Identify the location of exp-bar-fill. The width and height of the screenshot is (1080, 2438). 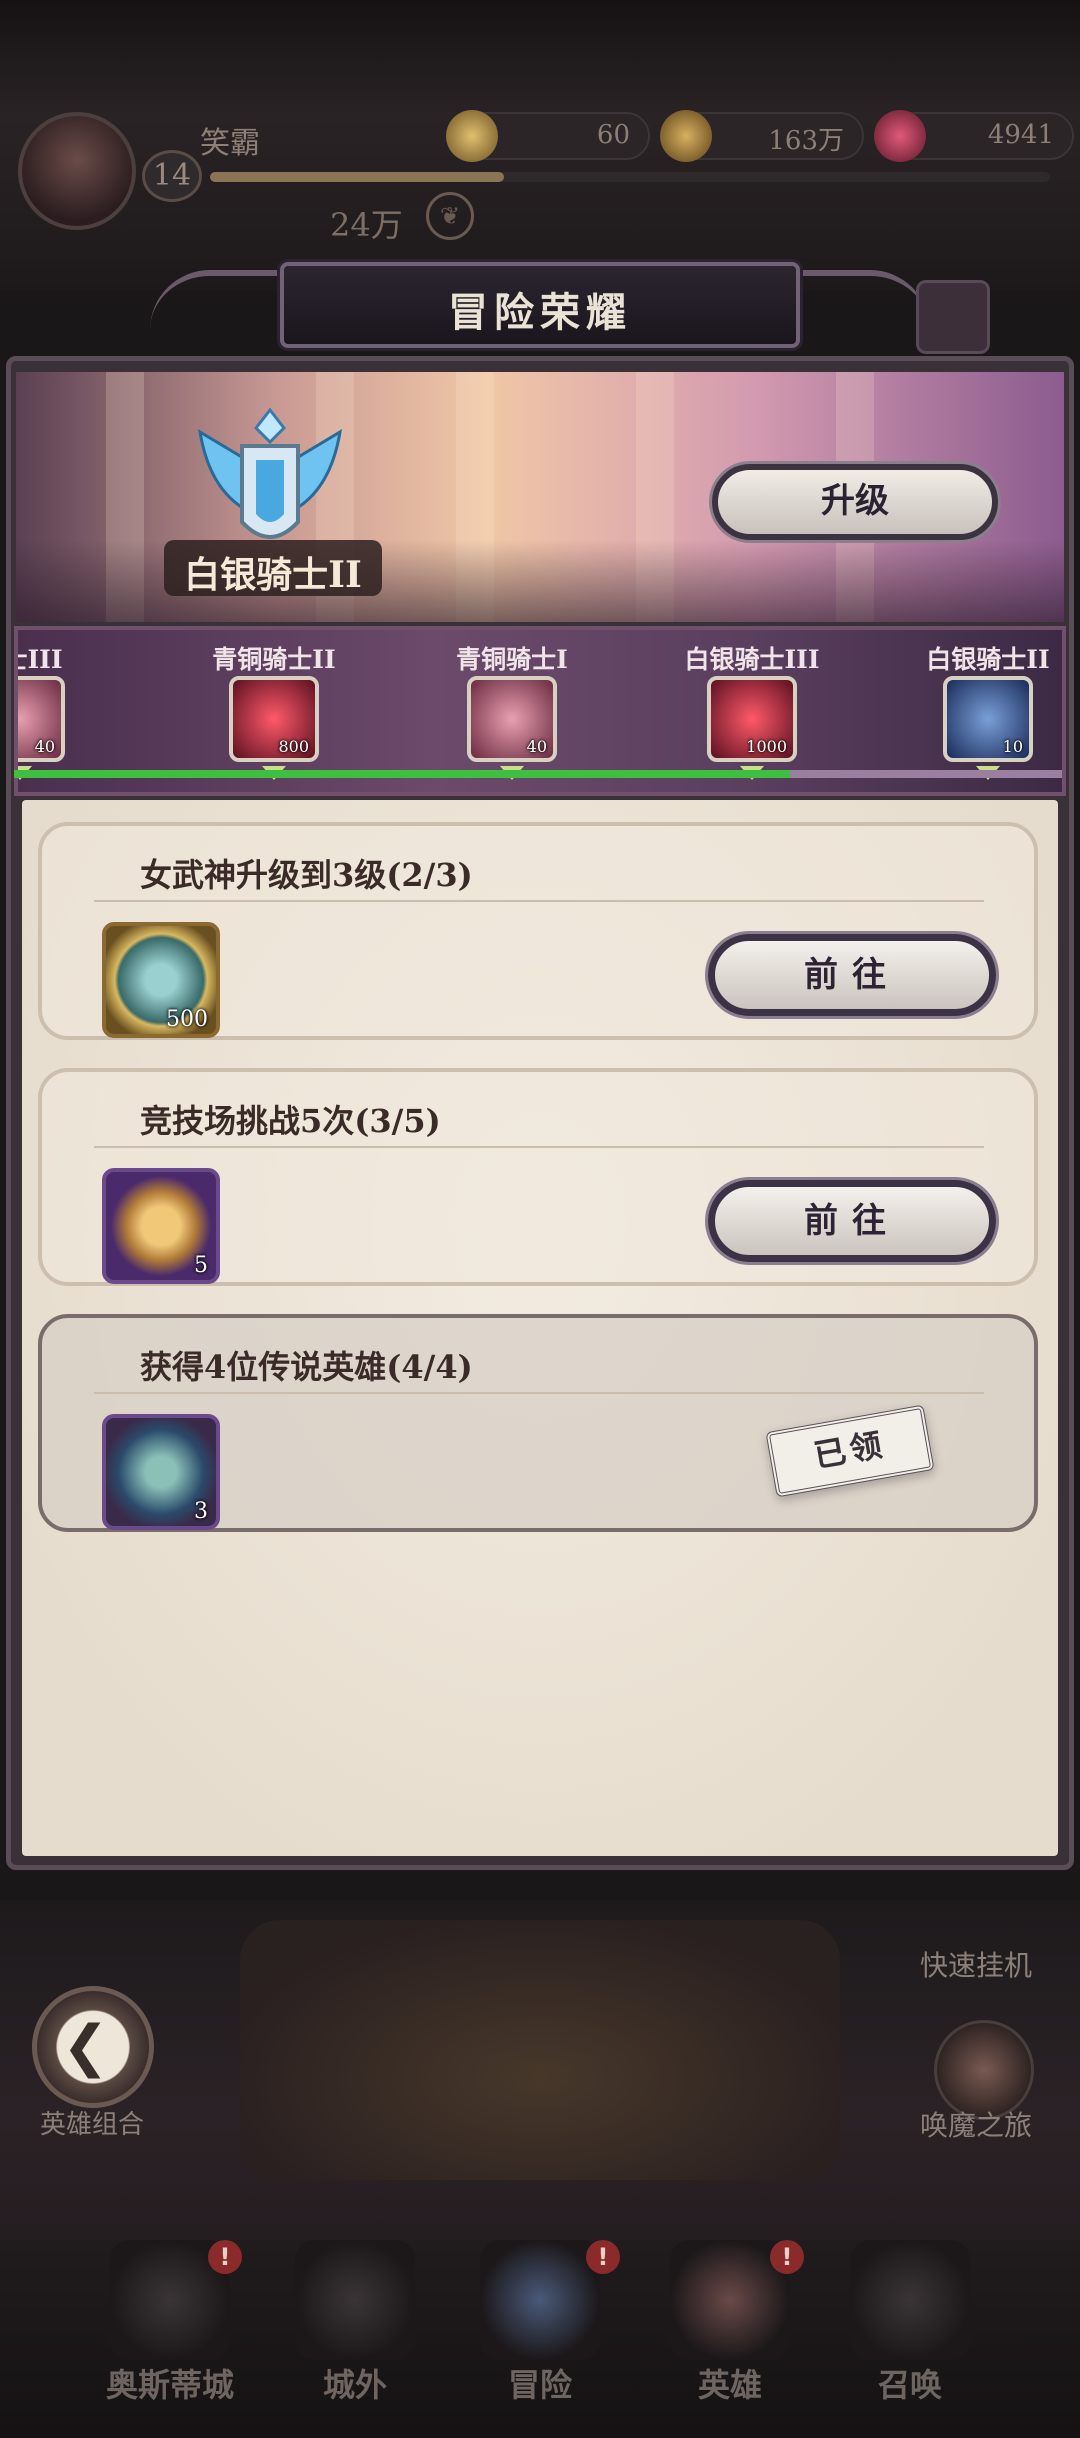
(357, 177).